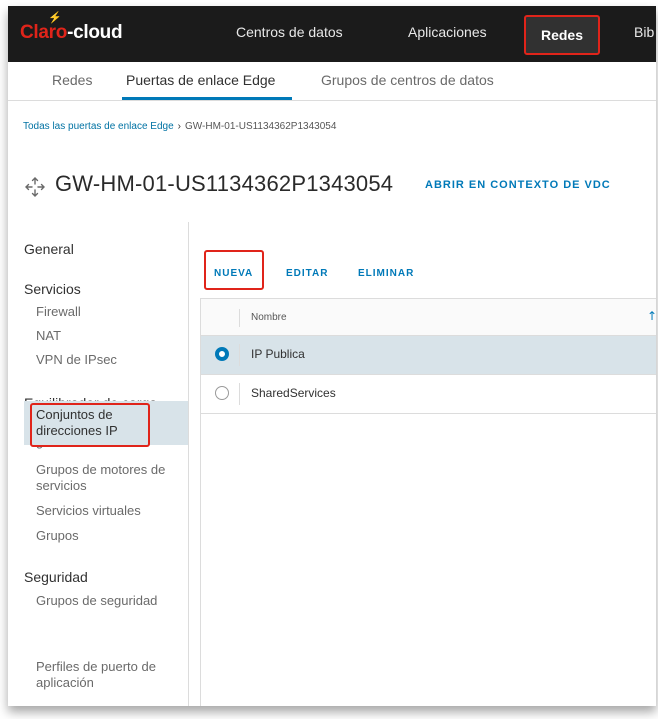 Image resolution: width=658 pixels, height=719 pixels. Describe the element at coordinates (261, 126) in the screenshot. I see `breadcrumb-current: GW-HM-01-US1134362P1343054` at that location.